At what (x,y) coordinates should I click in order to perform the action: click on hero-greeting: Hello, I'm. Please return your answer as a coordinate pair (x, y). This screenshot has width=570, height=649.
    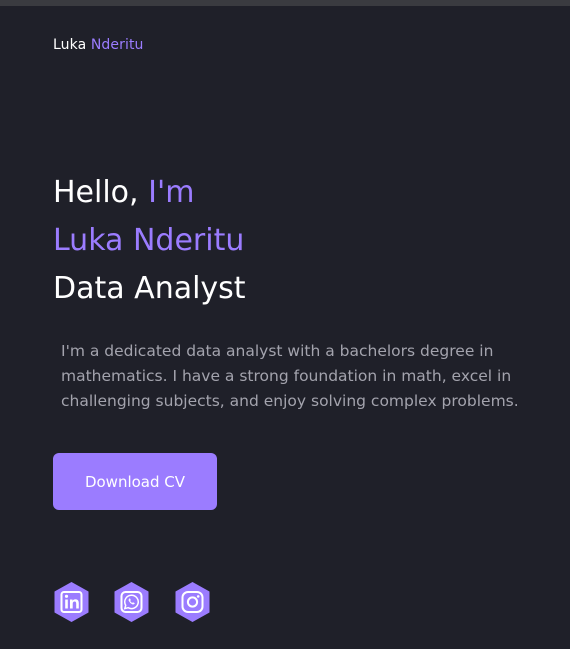
    Looking at the image, I should click on (123, 193).